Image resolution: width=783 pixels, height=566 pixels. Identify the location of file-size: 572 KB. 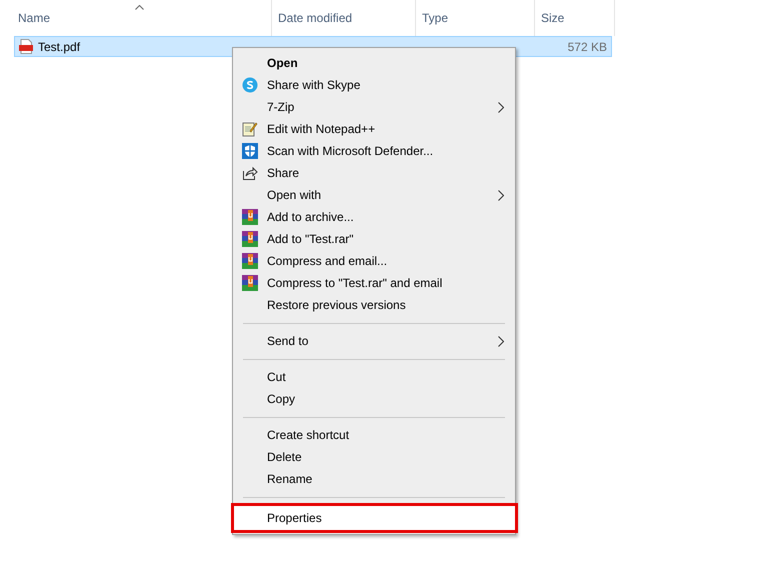
(587, 47).